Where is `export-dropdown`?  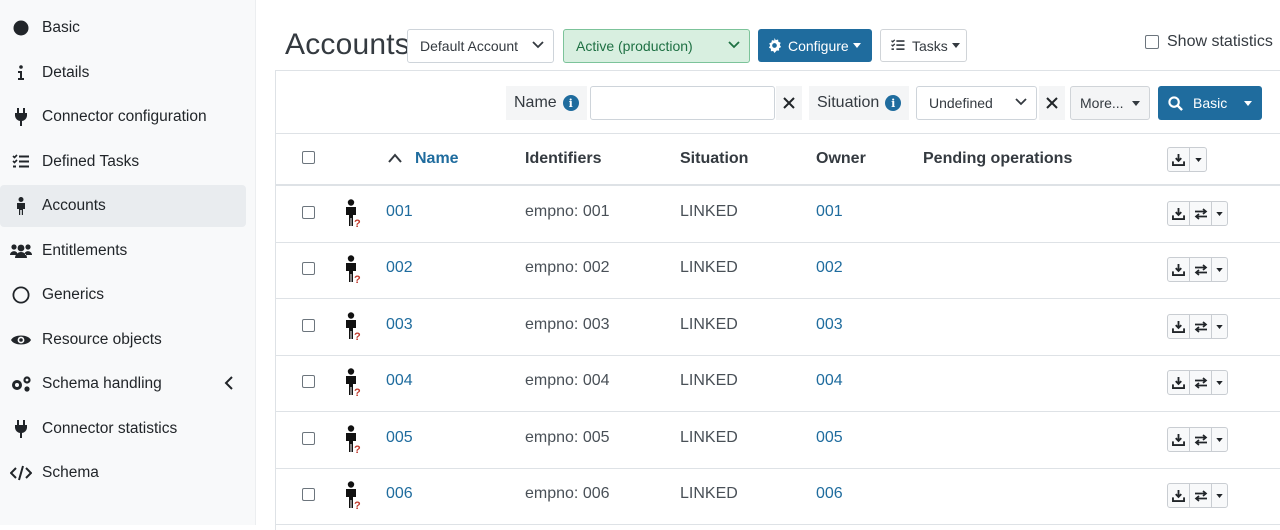
export-dropdown is located at coordinates (1198, 159).